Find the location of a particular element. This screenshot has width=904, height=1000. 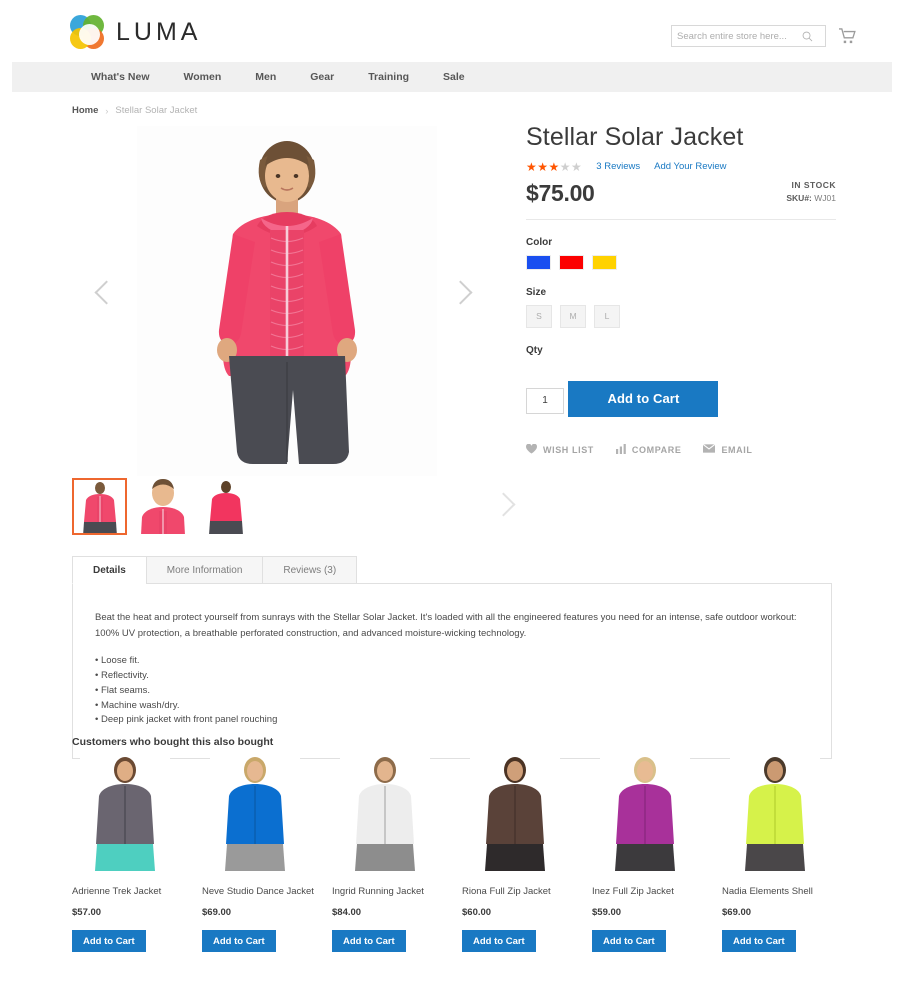

nav-item-training: Training is located at coordinates (388, 77).